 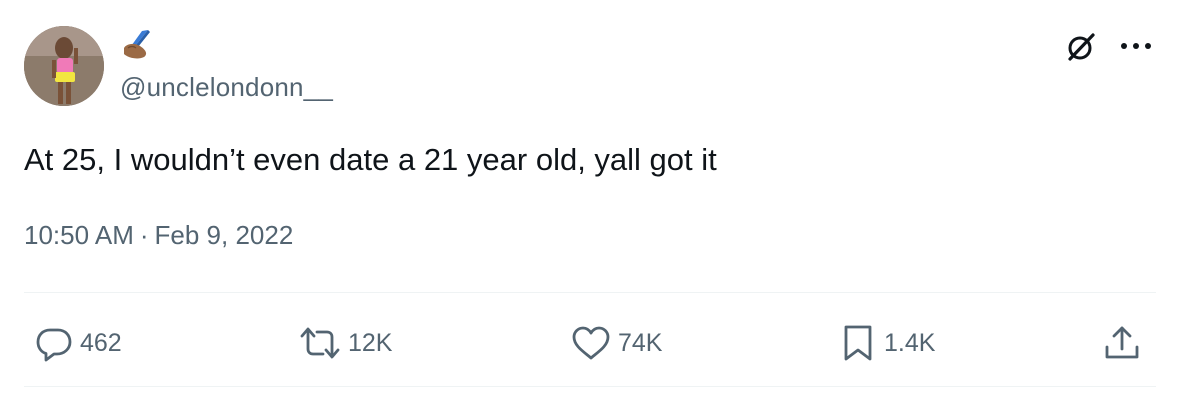 I want to click on grok-button, so click(x=1081, y=47).